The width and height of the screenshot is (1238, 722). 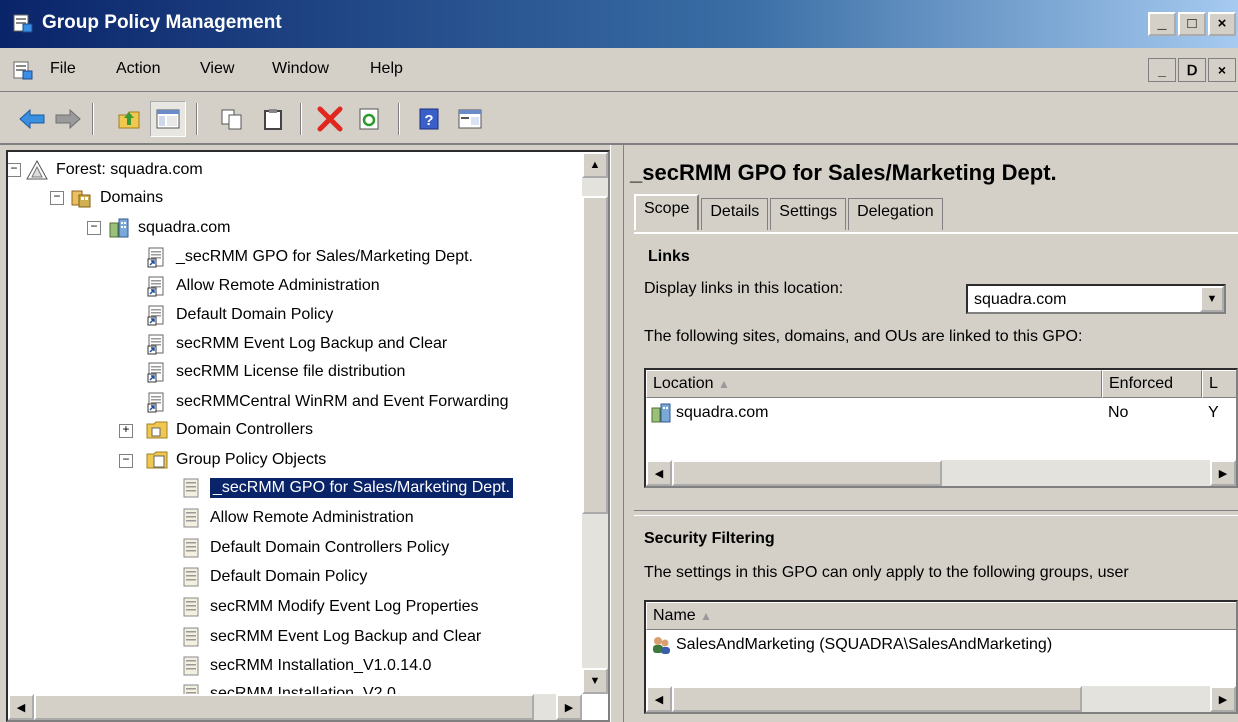 I want to click on tree-node-forest: Forest: squadra.com, so click(x=114, y=170).